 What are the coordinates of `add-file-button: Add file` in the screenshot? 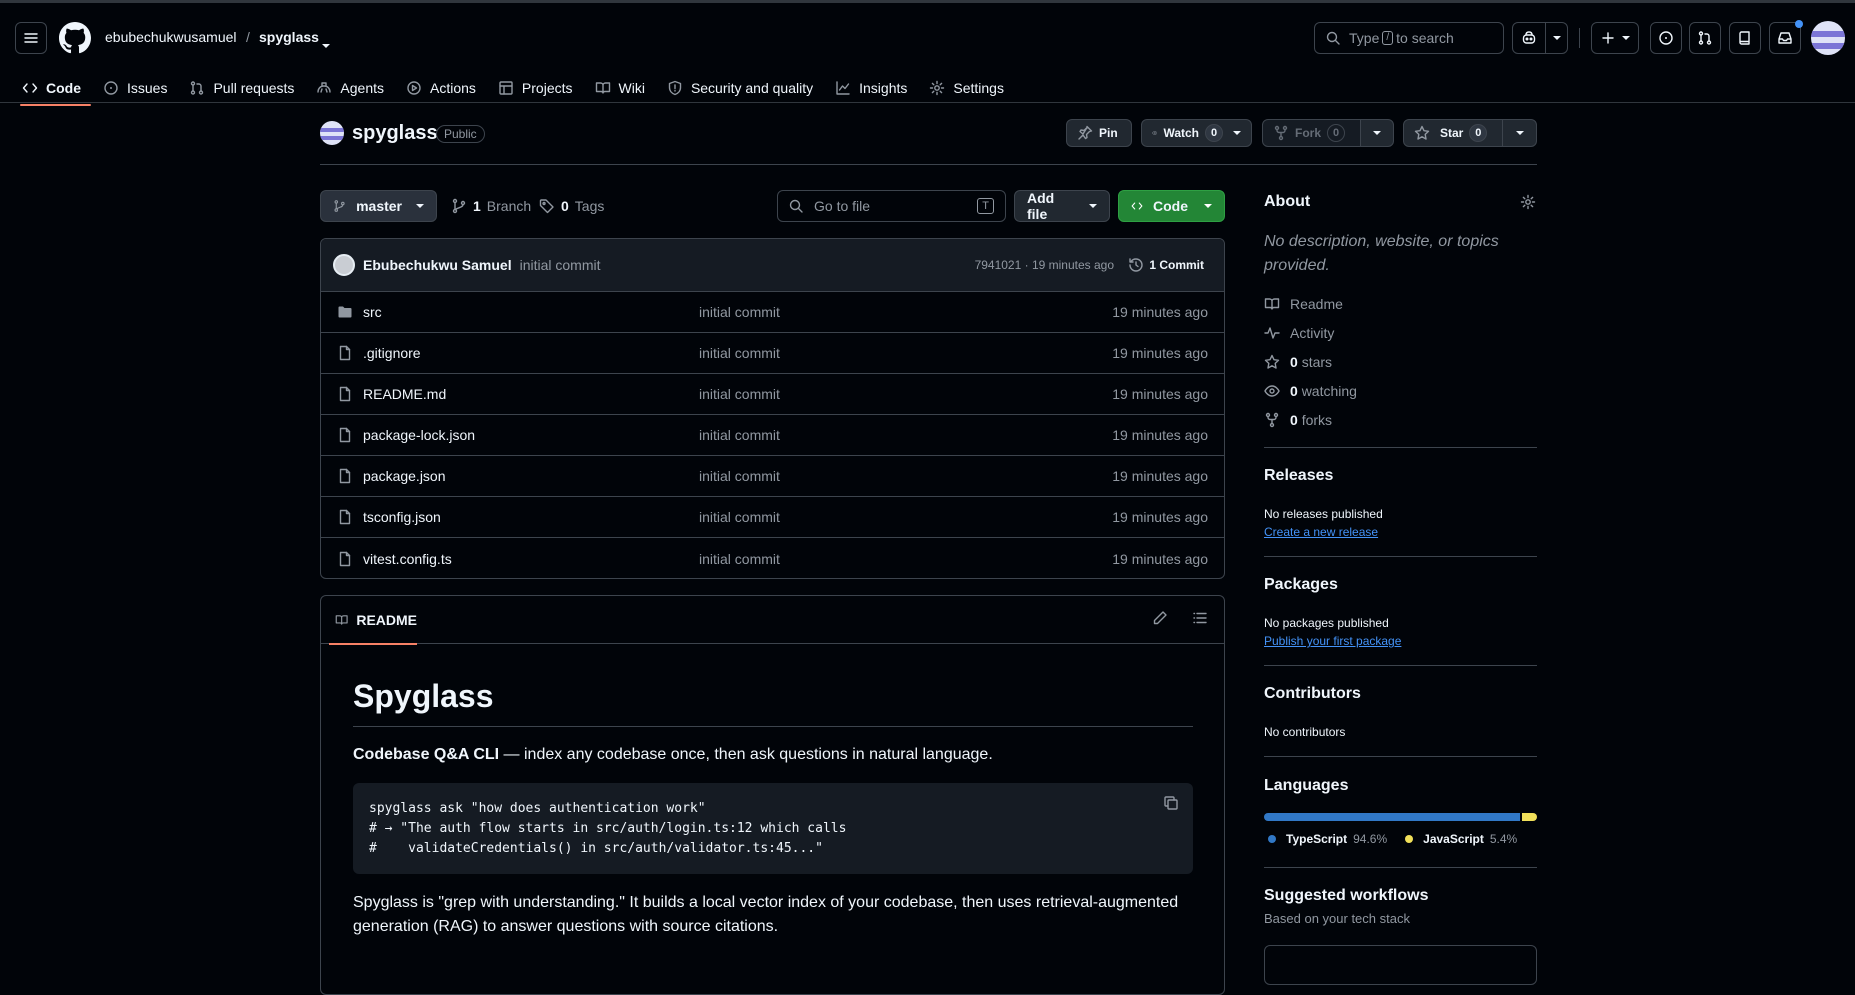 It's located at (1062, 206).